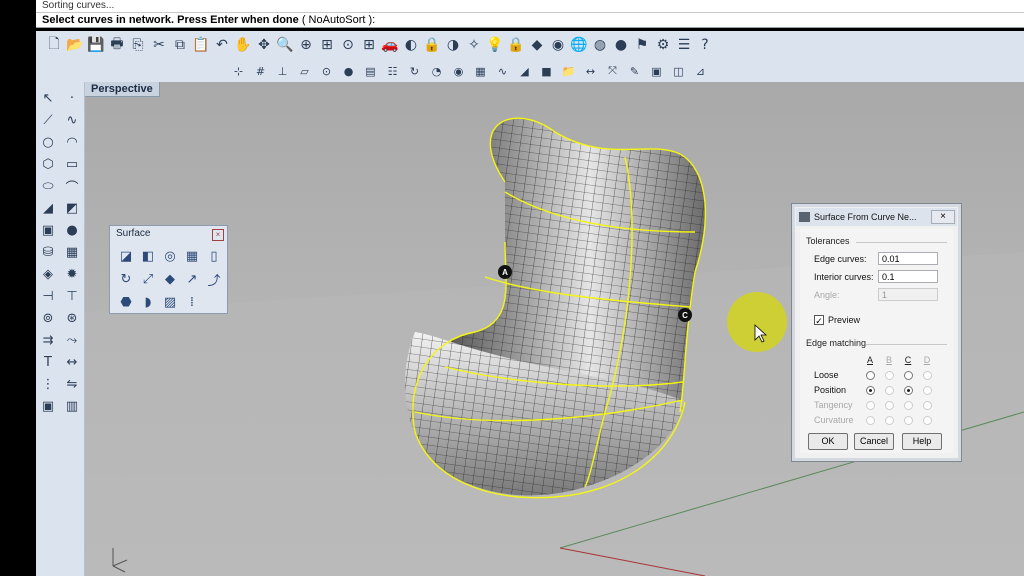  Describe the element at coordinates (684, 45) in the screenshot. I see `options-icon: ☰` at that location.